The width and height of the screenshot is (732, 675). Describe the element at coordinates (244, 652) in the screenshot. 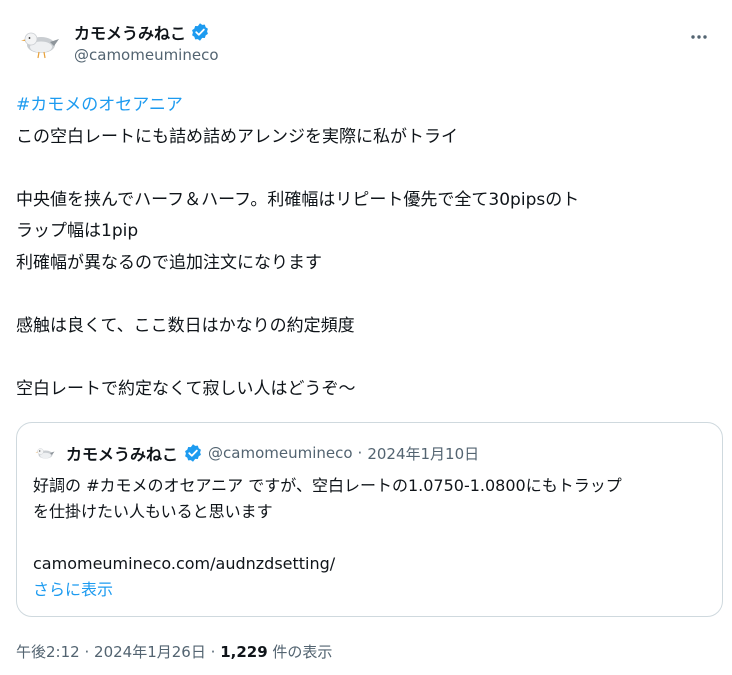

I see `views-count: 1,229` at that location.